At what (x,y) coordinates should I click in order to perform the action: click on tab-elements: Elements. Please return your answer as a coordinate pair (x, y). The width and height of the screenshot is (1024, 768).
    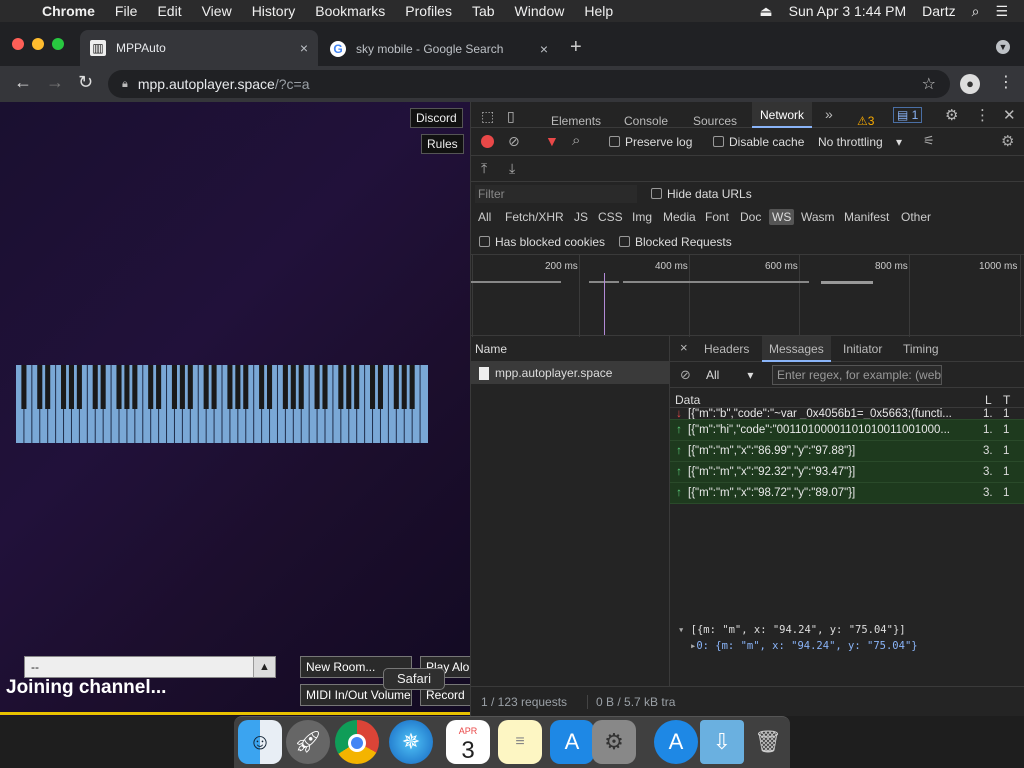
    Looking at the image, I should click on (576, 121).